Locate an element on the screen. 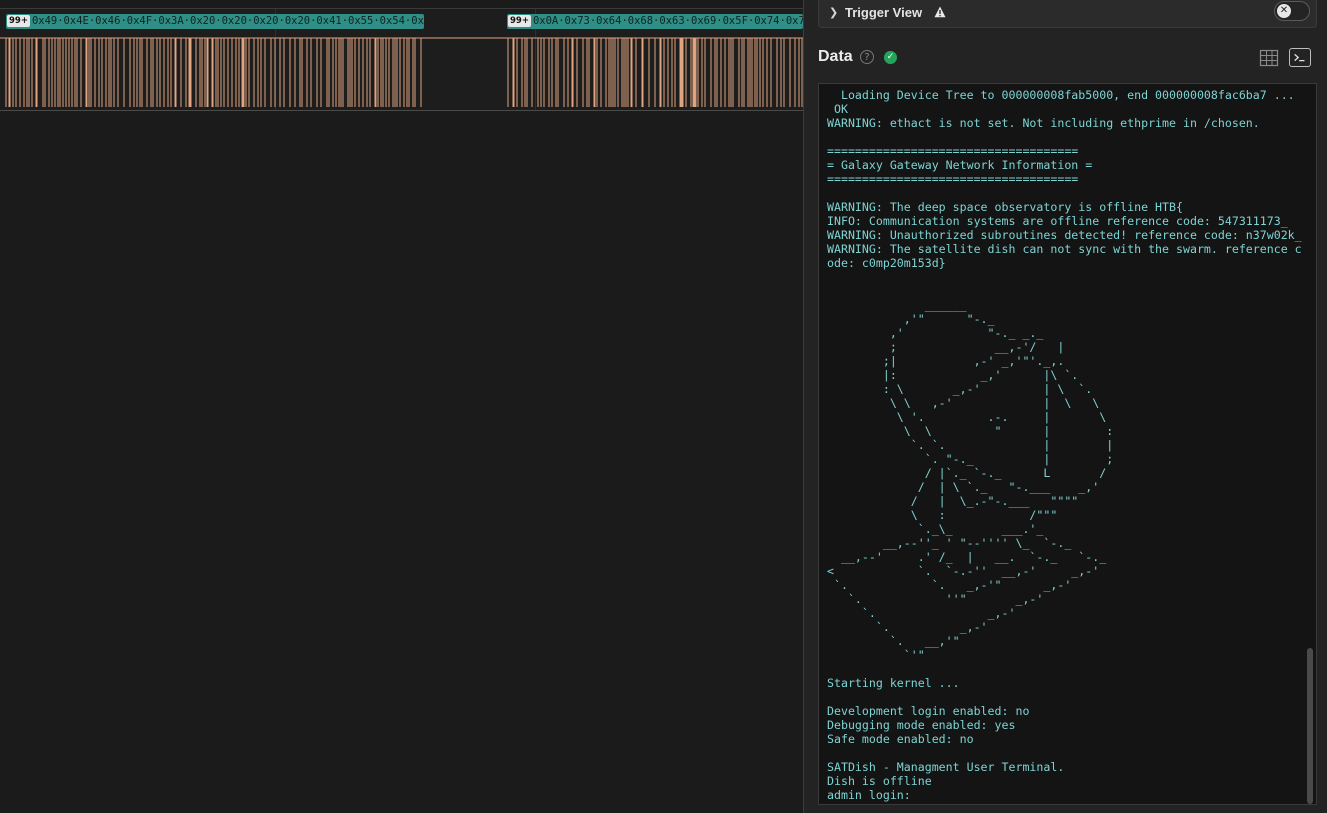  terminal-line: `. __,'" is located at coordinates (893, 641).